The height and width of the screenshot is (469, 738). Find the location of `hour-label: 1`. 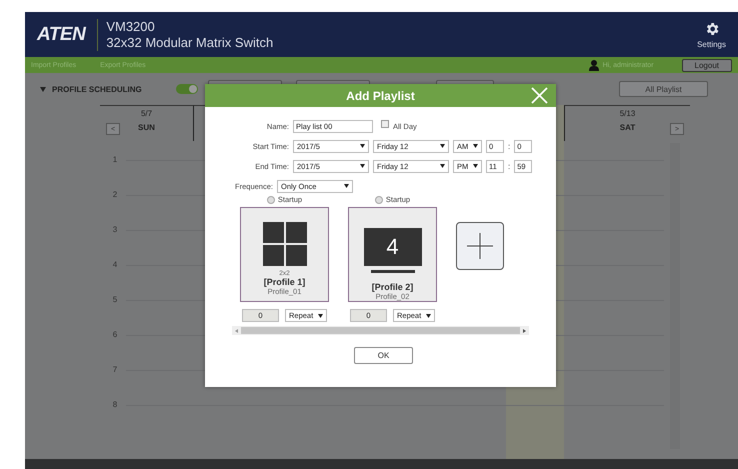

hour-label: 1 is located at coordinates (115, 159).